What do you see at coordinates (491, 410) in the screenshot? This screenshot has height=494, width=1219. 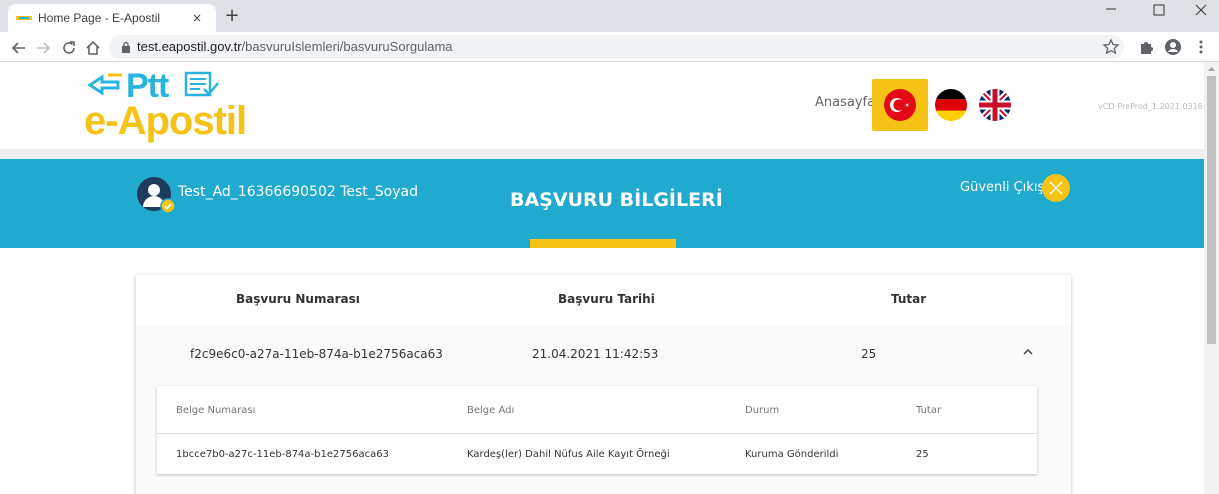 I see `doc-header-name: Belge Adı` at bounding box center [491, 410].